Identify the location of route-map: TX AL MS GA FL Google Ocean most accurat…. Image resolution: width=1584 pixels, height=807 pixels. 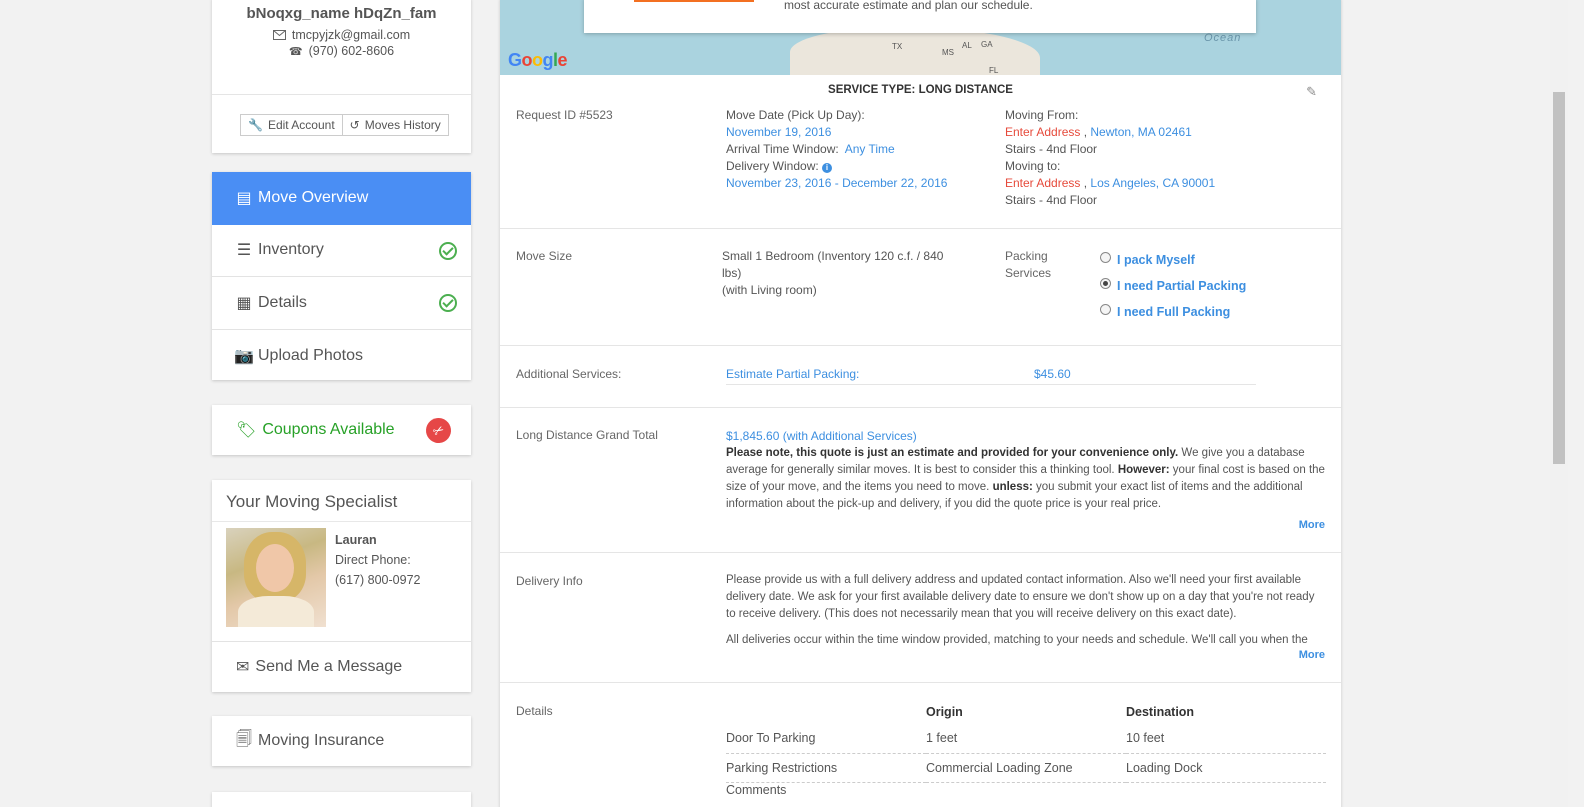
(920, 37).